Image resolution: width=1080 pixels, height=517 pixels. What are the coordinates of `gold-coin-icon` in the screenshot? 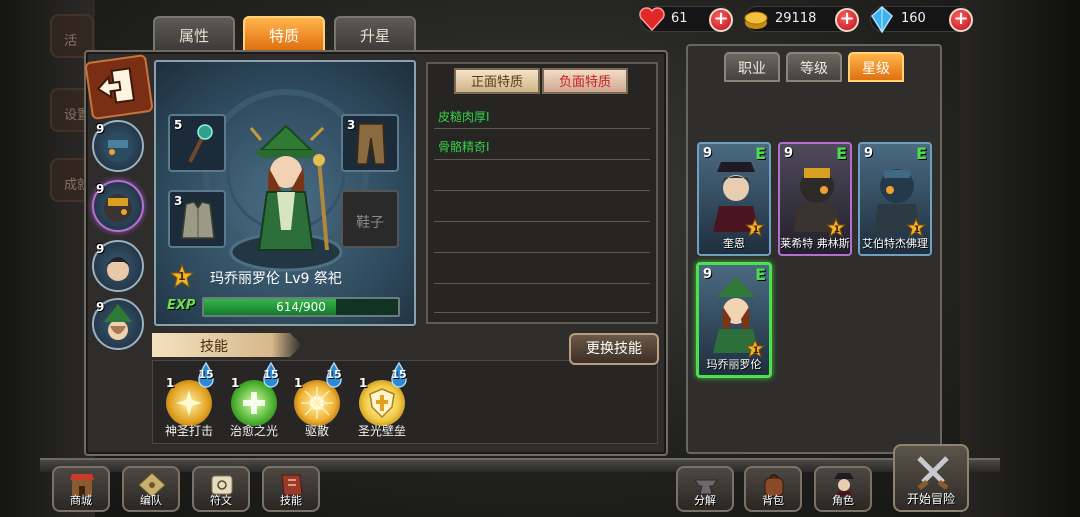 It's located at (756, 20).